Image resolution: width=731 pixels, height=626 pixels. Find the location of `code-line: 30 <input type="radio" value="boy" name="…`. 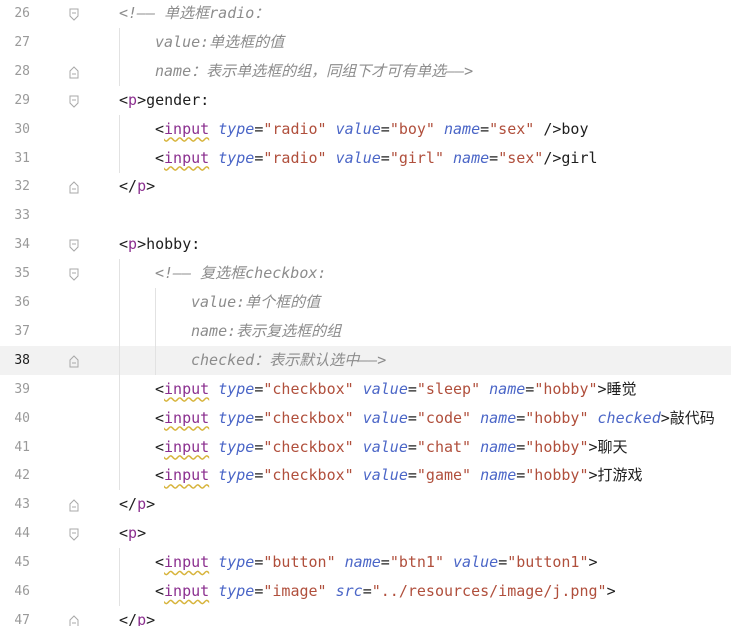

code-line: 30 <input type="radio" value="boy" name="… is located at coordinates (365, 129).